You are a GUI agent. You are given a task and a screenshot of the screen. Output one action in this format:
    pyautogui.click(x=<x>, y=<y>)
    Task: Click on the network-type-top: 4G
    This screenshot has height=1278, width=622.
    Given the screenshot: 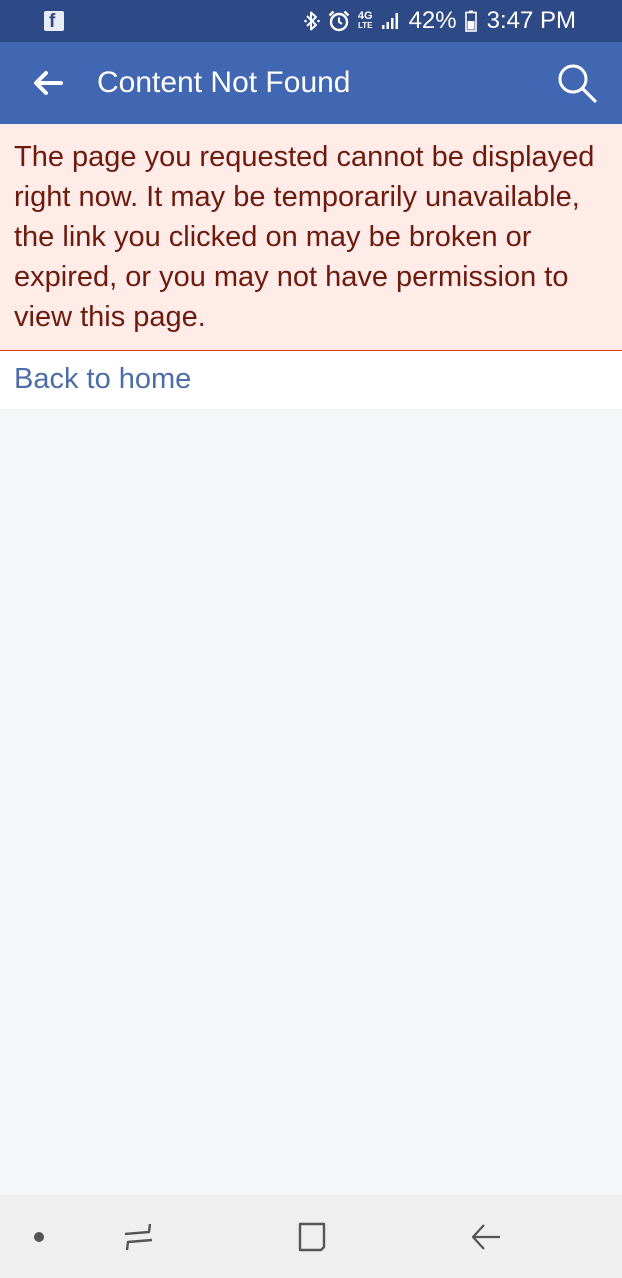 What is the action you would take?
    pyautogui.click(x=365, y=16)
    